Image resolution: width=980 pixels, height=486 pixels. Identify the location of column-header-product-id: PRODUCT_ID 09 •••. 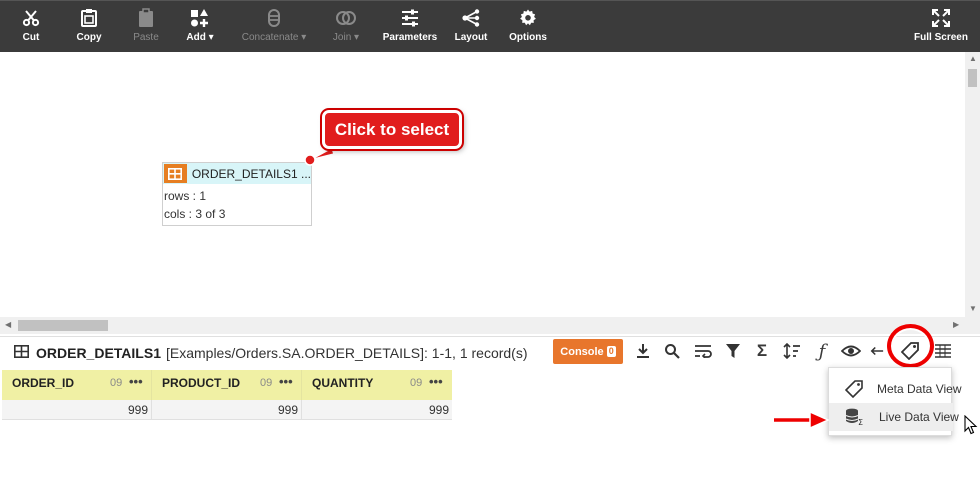
(227, 385).